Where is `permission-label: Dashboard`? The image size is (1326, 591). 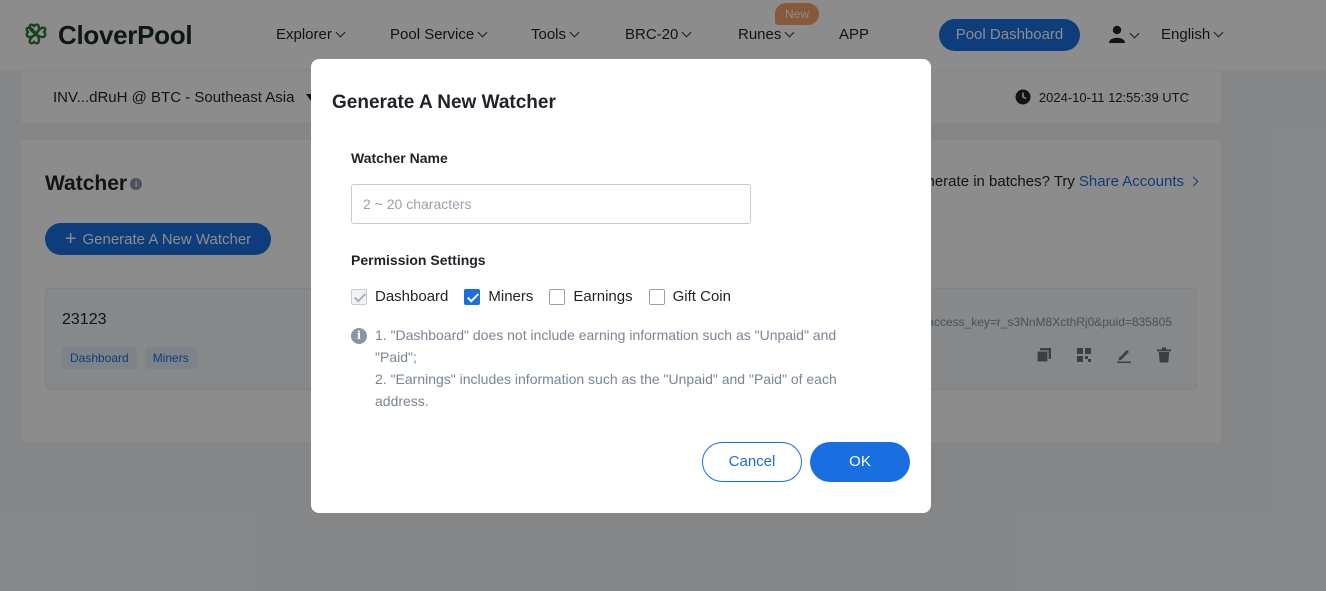 permission-label: Dashboard is located at coordinates (412, 296).